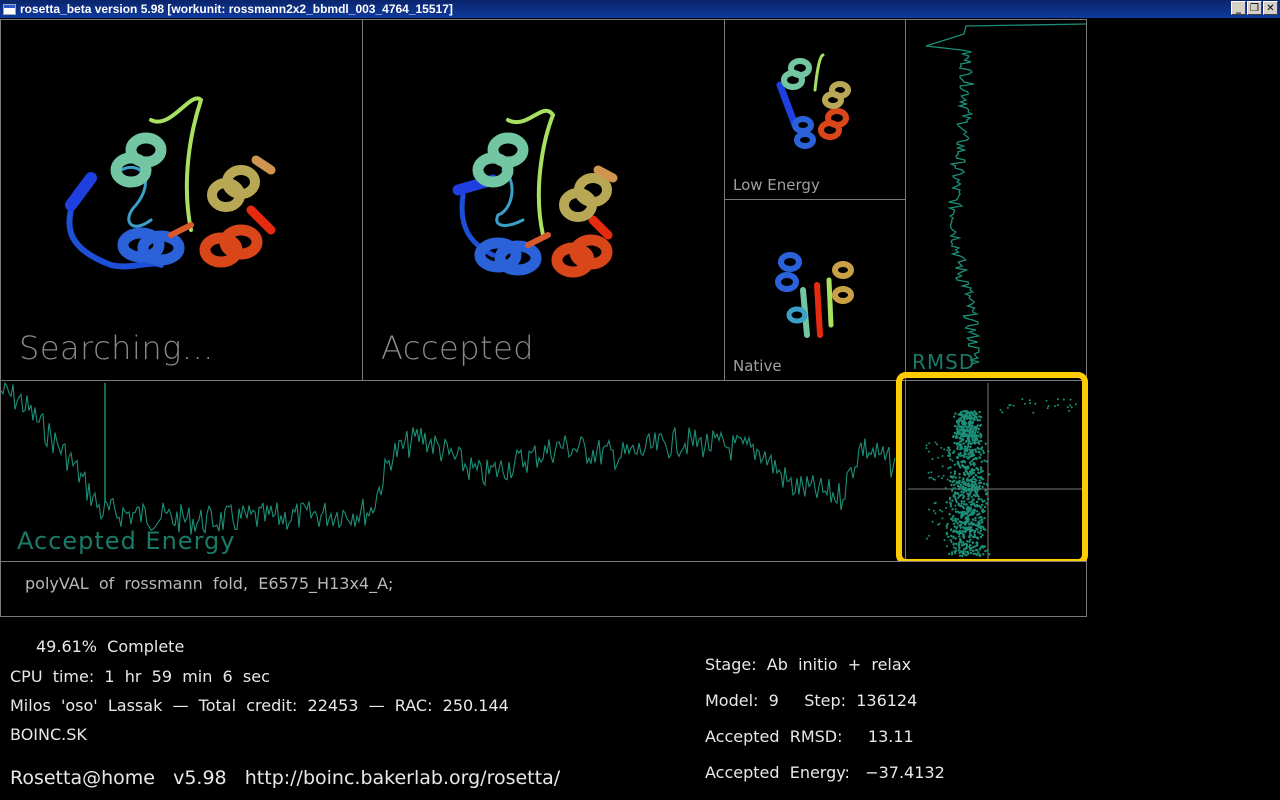 The height and width of the screenshot is (800, 1280). I want to click on native-panel: Native, so click(815, 290).